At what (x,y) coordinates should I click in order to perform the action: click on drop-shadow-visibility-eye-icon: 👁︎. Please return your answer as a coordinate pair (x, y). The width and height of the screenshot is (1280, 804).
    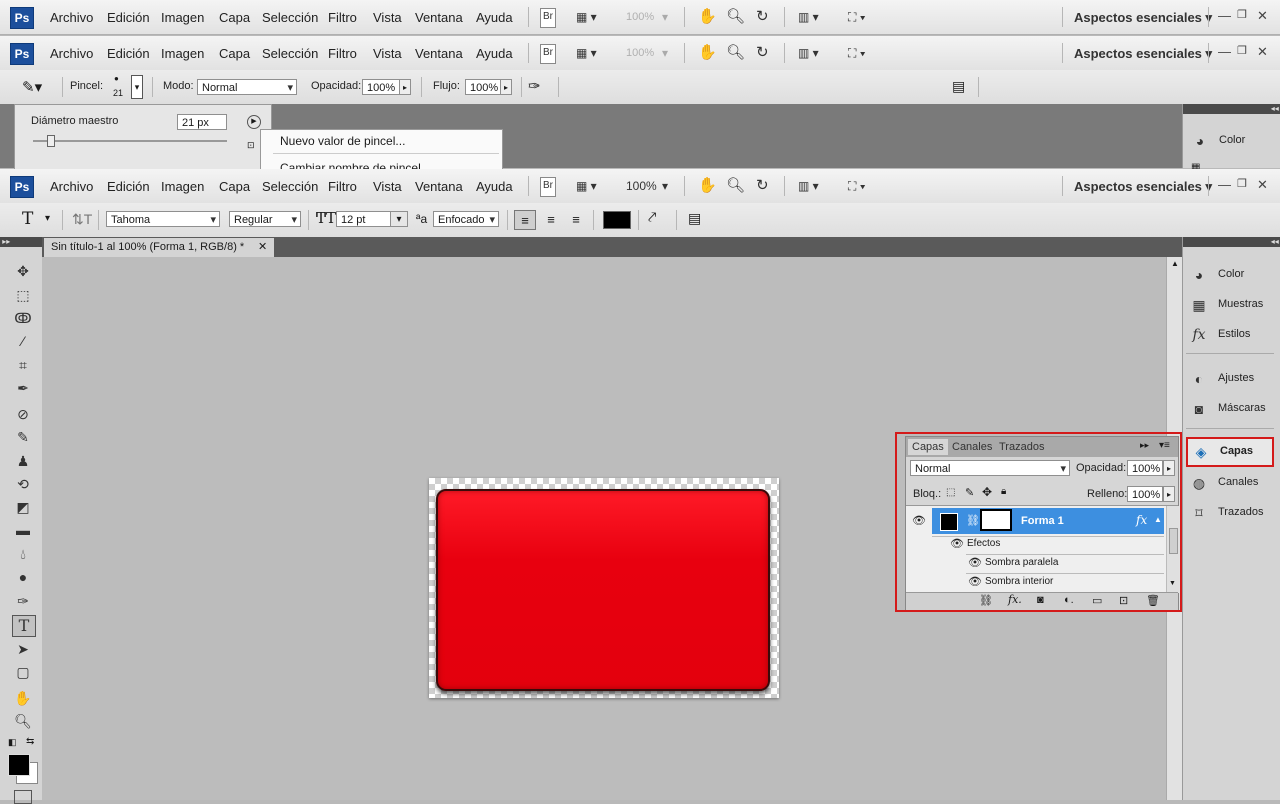
    Looking at the image, I should click on (975, 562).